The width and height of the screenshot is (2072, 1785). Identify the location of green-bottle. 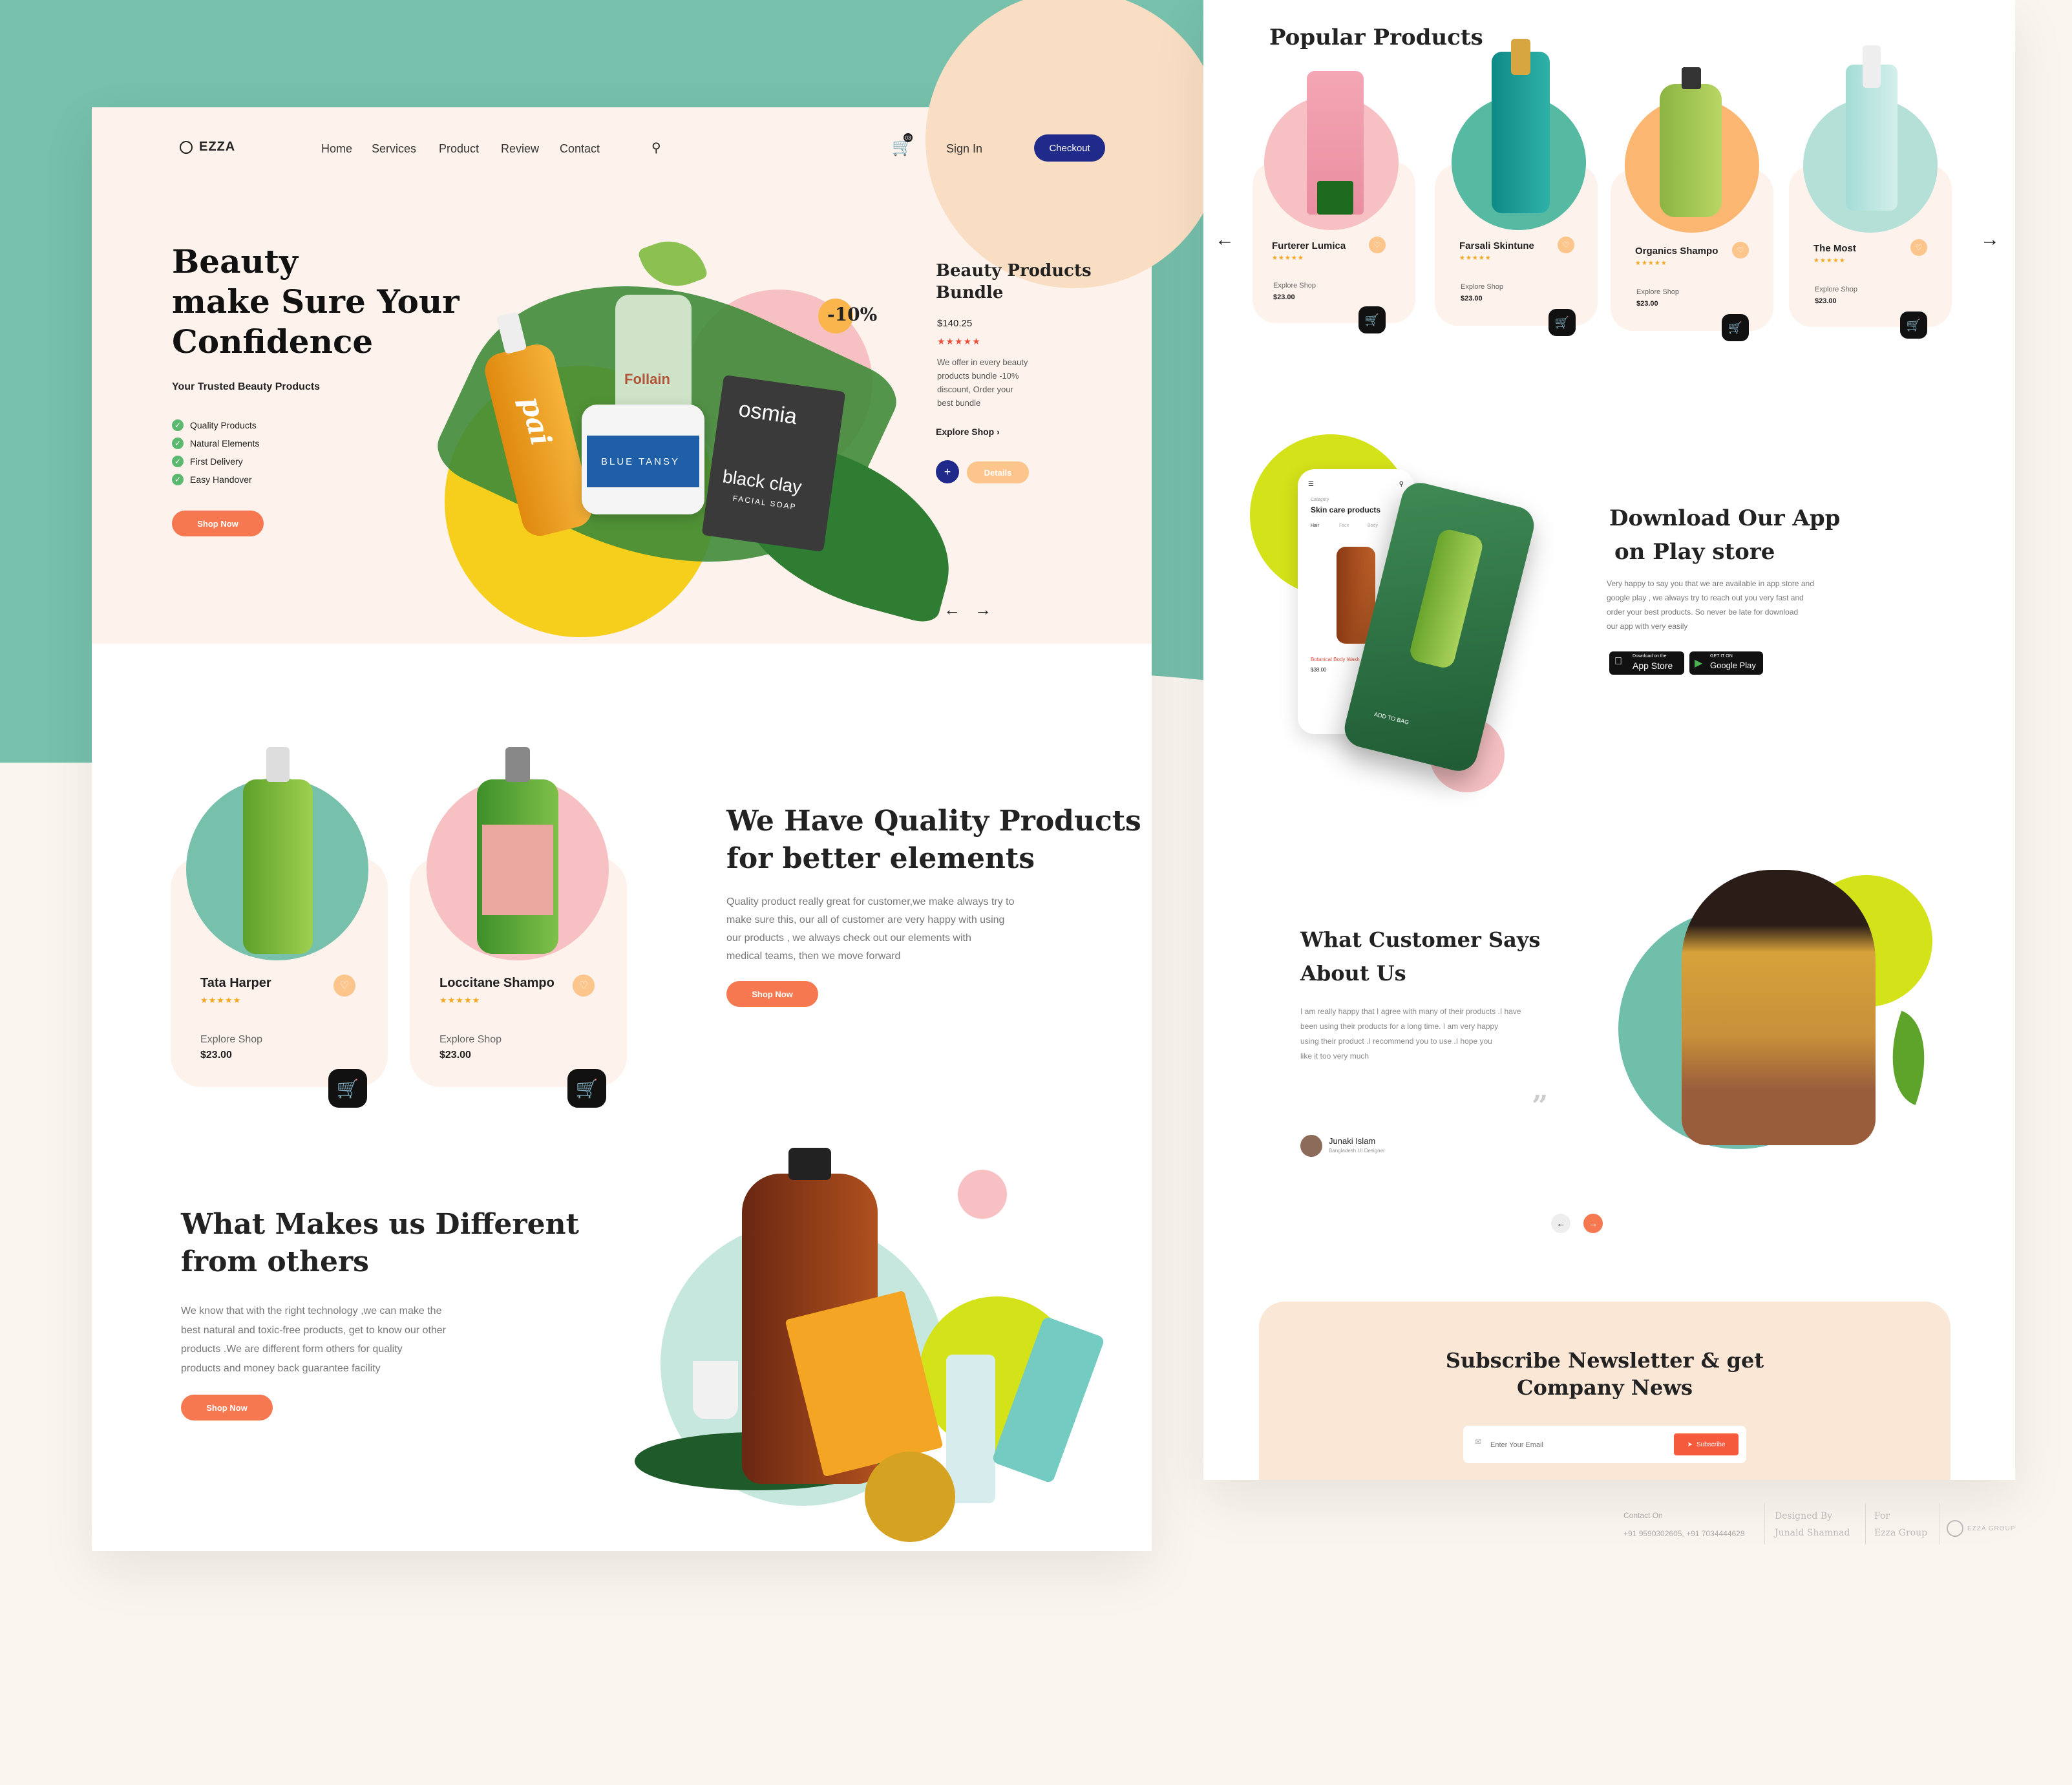
(1446, 598).